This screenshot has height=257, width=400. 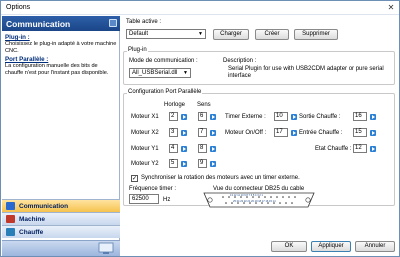 I want to click on create-button: Créer, so click(x=272, y=34).